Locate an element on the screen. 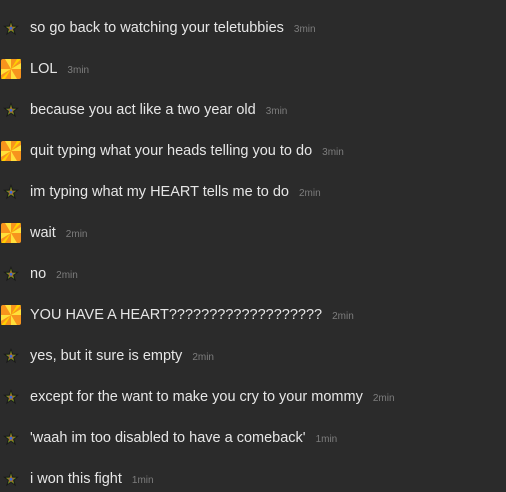  message-text: so go back to watching your teletubbies is located at coordinates (157, 27).